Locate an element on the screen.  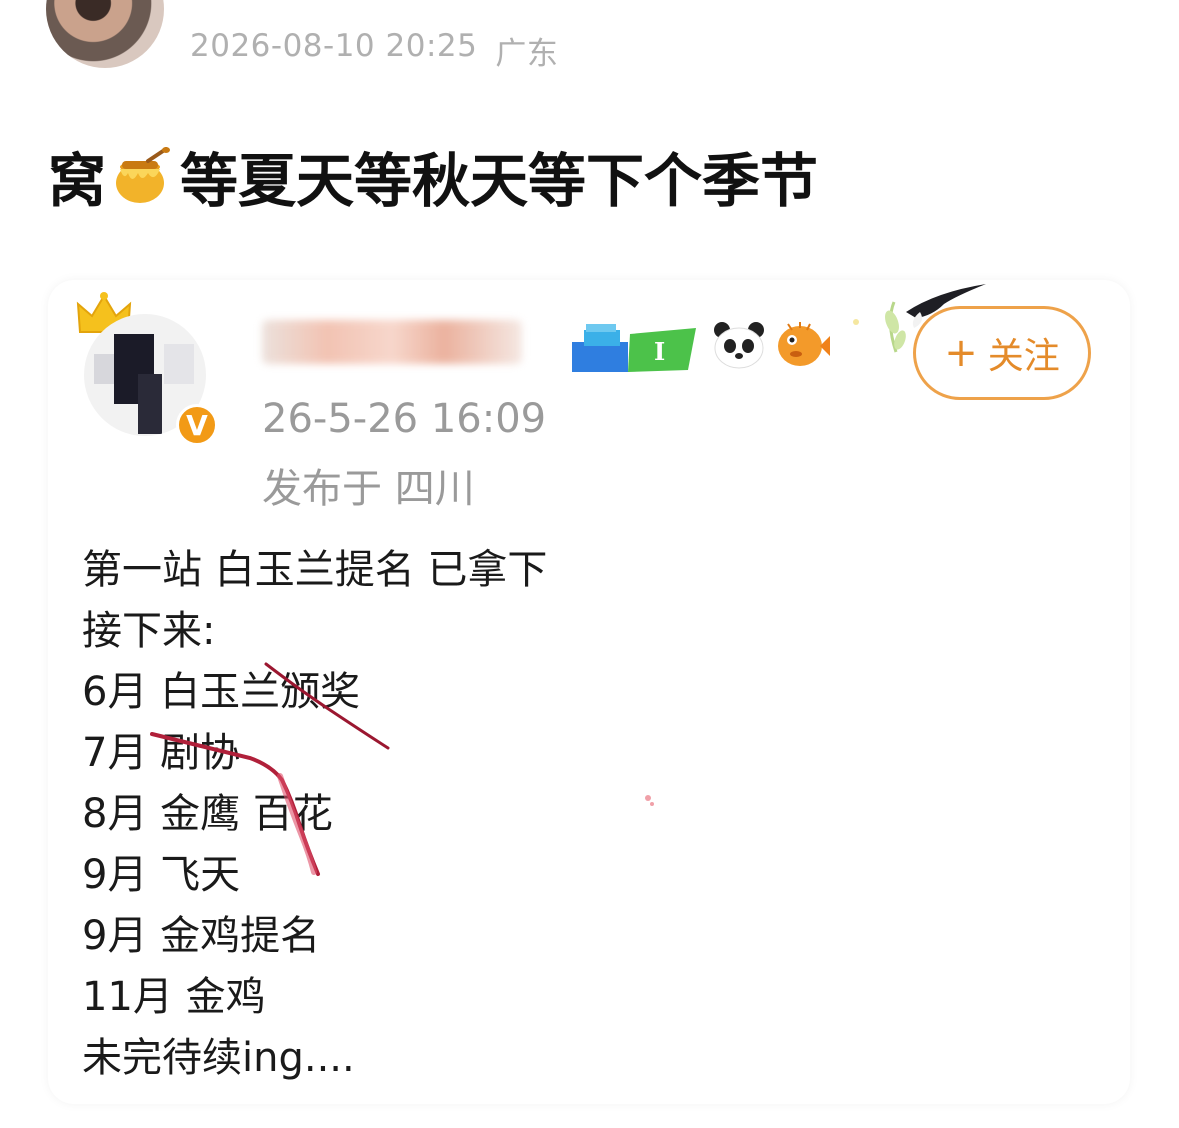
post-timestamp: 2026-08-10 20:25 is located at coordinates (334, 46).